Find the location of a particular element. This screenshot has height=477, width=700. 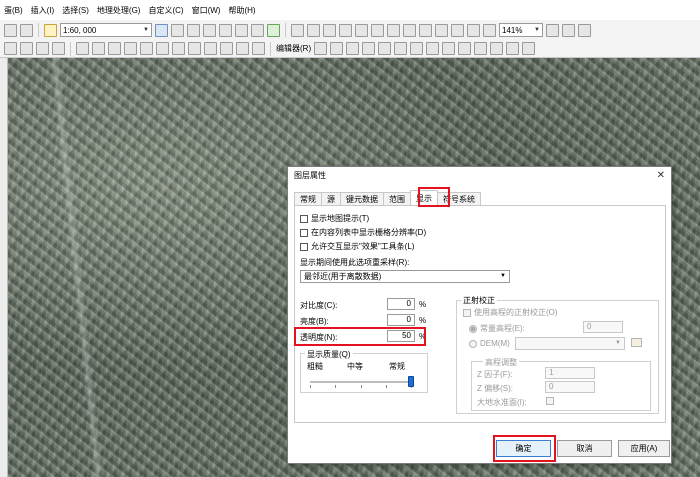

zoom-in-icon is located at coordinates (313, 30).